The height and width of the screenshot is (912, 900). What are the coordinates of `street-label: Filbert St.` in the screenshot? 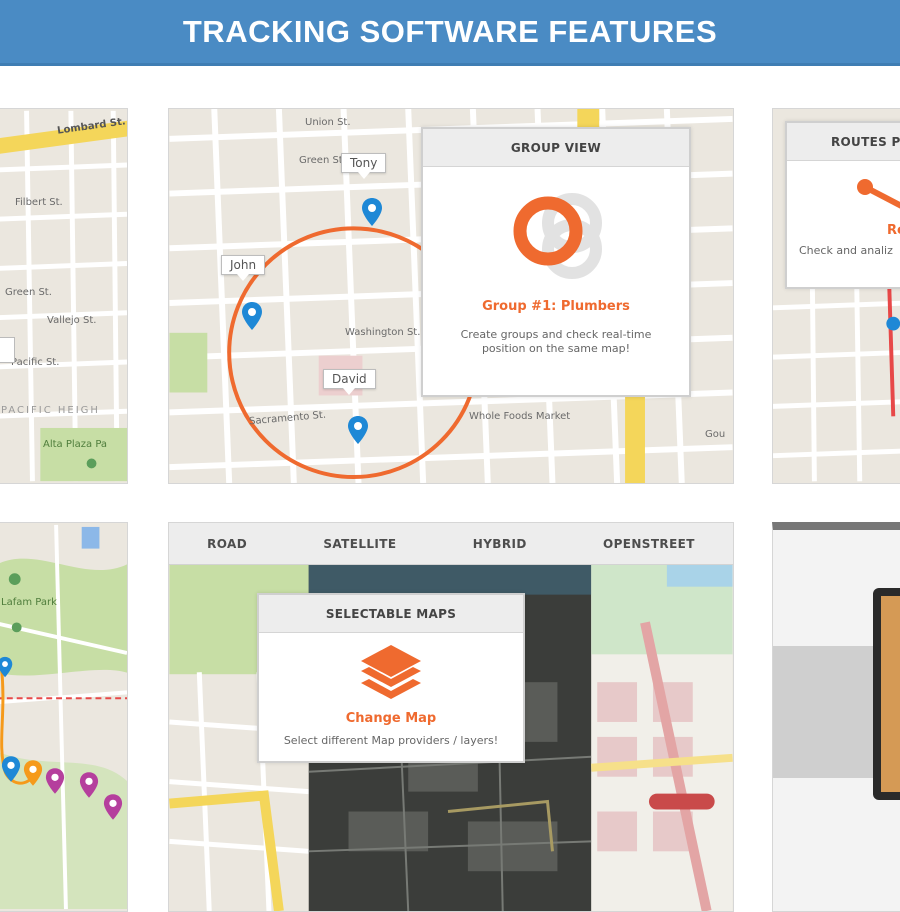 It's located at (39, 202).